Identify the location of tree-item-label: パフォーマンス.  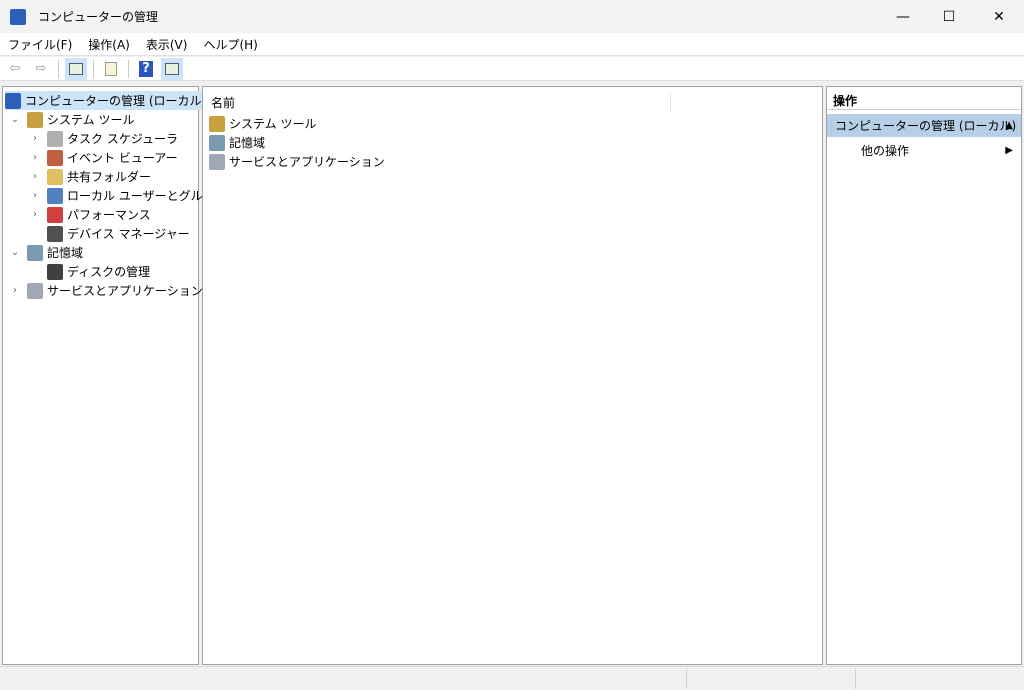
(109, 215).